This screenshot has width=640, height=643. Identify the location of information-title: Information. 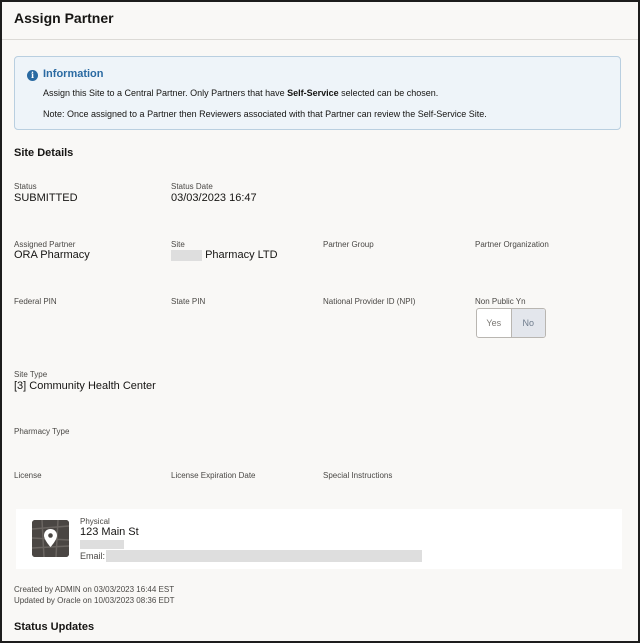
(73, 74).